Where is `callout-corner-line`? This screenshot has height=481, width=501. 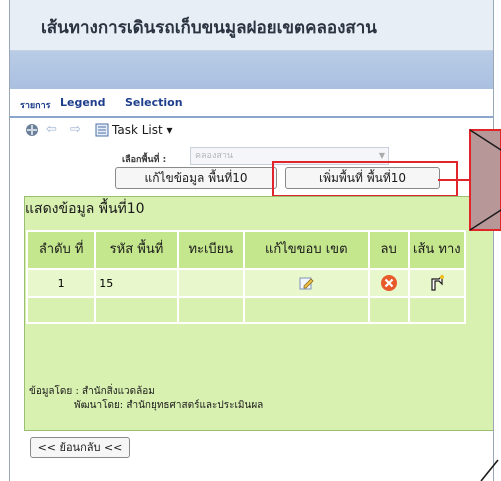 callout-corner-line is located at coordinates (489, 470).